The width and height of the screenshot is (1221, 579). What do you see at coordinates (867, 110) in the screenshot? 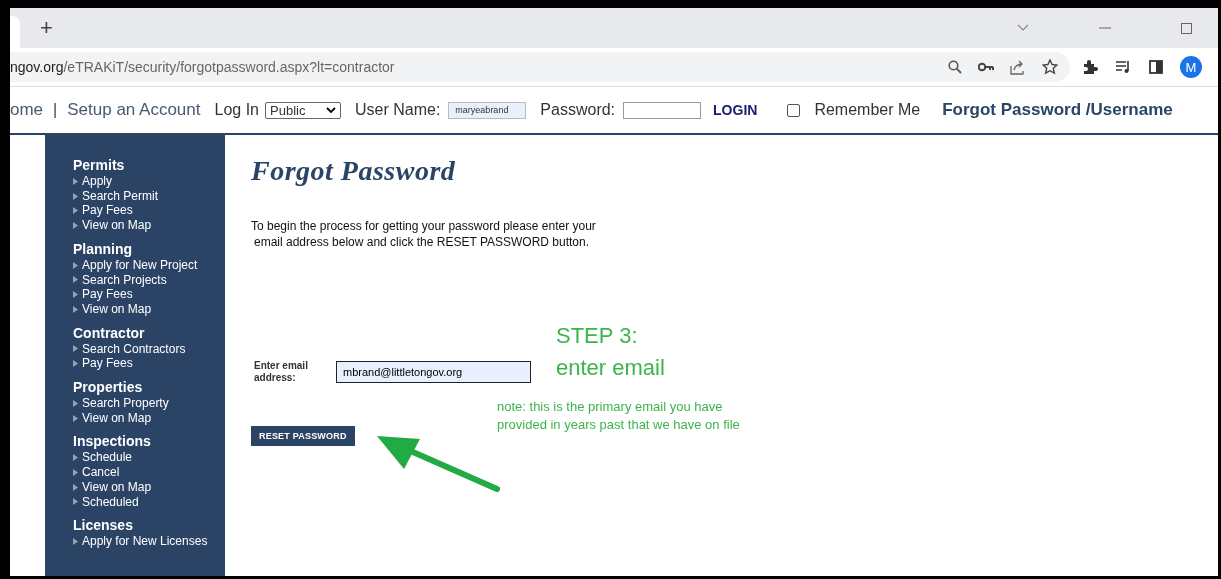
I see `remember-me-label: Remember Me` at bounding box center [867, 110].